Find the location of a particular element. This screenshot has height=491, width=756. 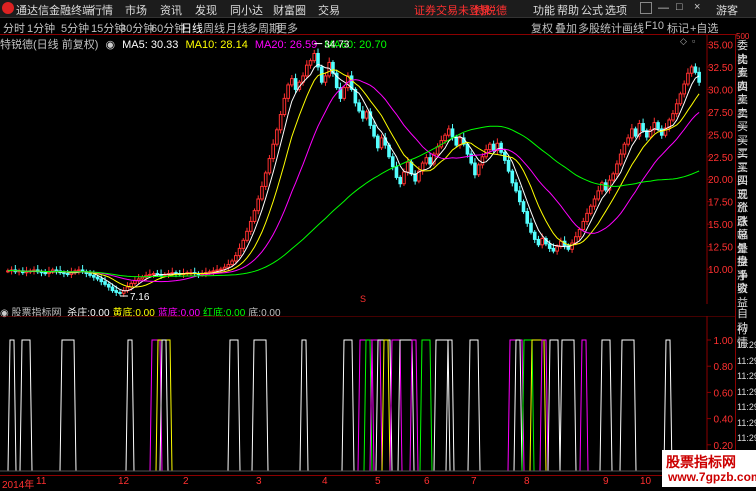

menu-help: 帮助 is located at coordinates (568, 10).